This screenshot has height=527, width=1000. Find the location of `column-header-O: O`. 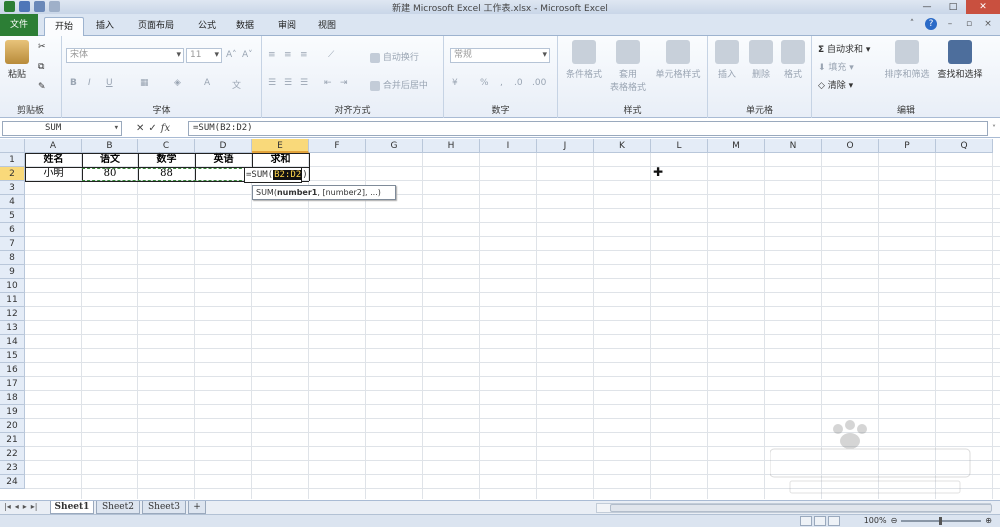

column-header-O: O is located at coordinates (850, 146).